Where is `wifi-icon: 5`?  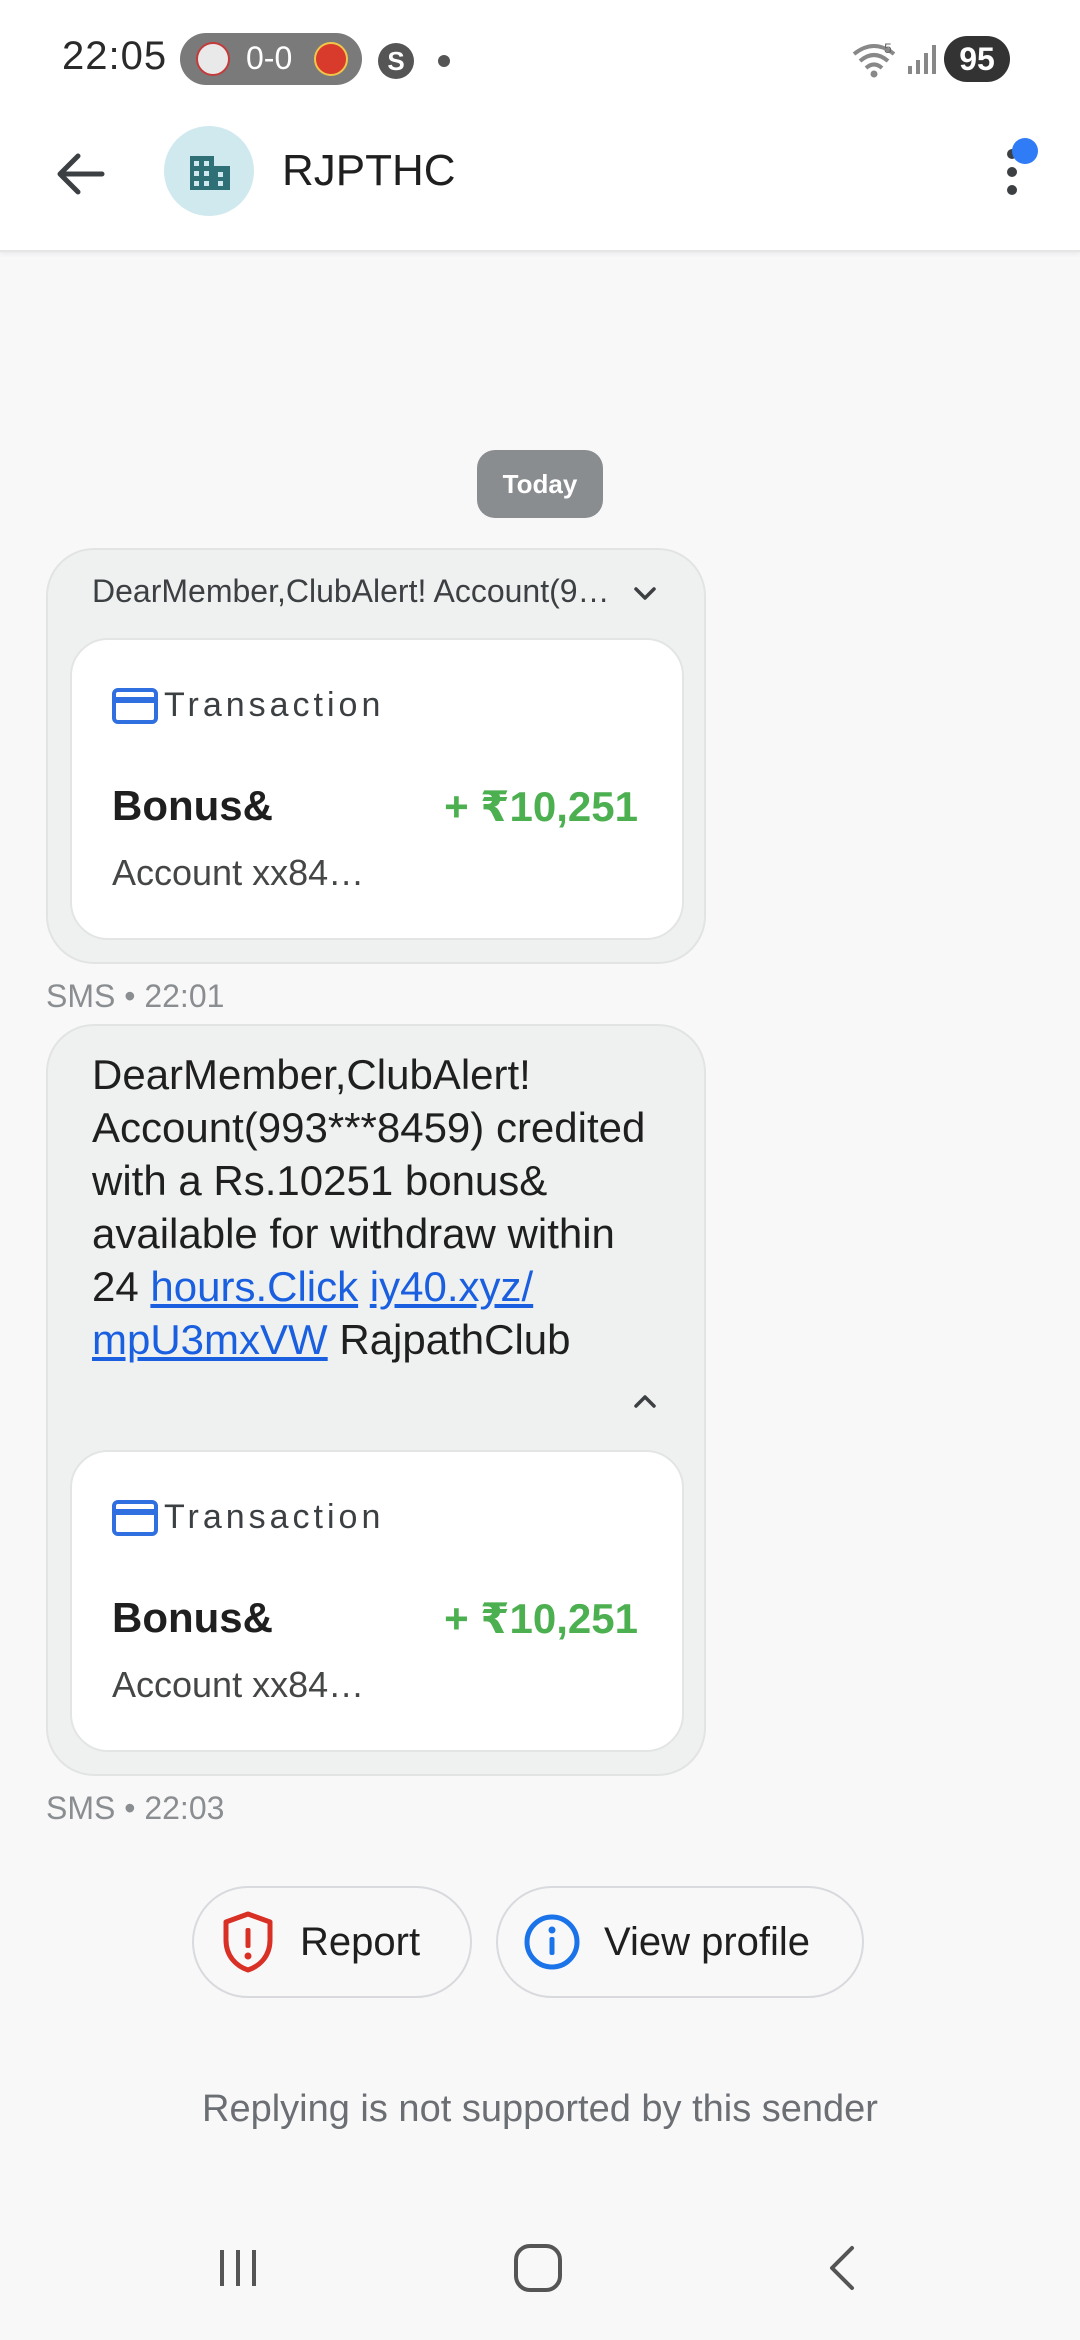
wifi-icon: 5 is located at coordinates (876, 62).